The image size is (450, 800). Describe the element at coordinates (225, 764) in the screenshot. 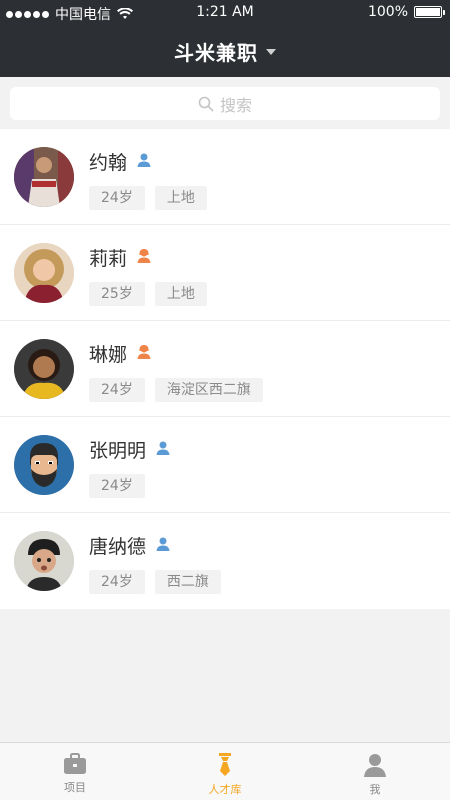

I see `tie-icon` at that location.